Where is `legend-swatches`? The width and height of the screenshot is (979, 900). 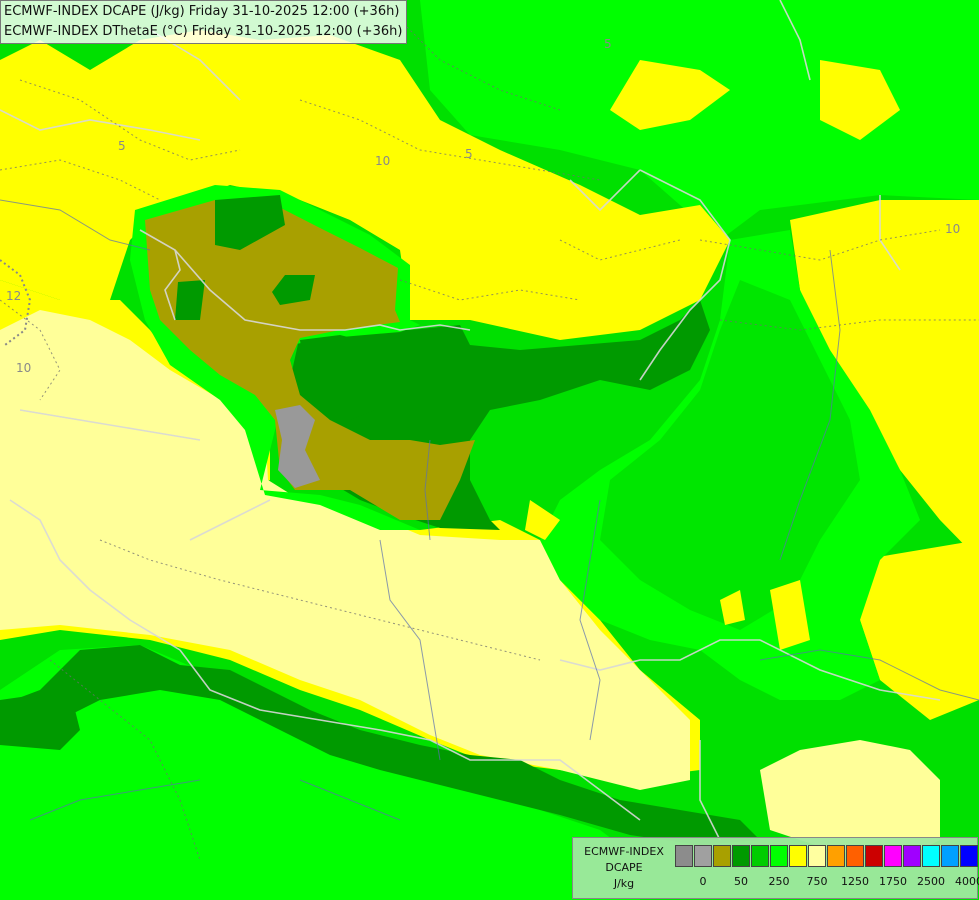
legend-swatches is located at coordinates (827, 856).